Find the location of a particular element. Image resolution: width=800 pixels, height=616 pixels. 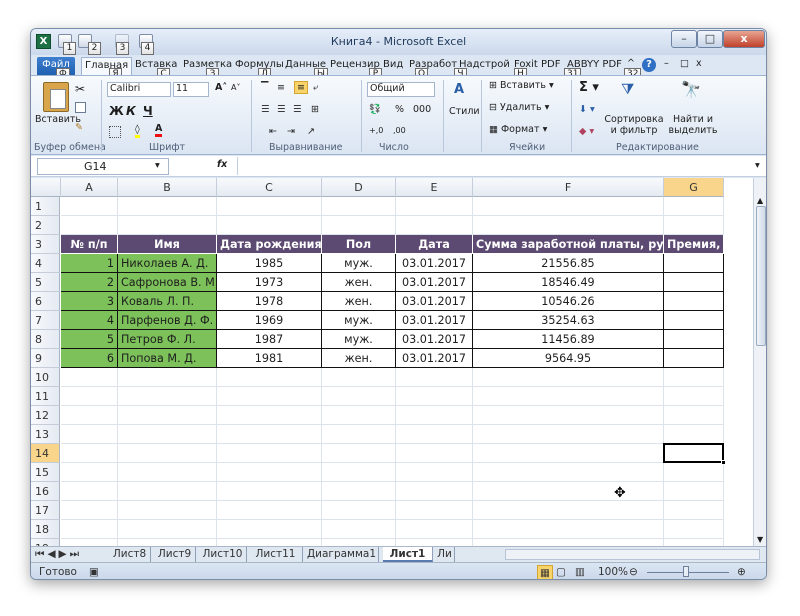

column-header-a: A is located at coordinates (89, 187).